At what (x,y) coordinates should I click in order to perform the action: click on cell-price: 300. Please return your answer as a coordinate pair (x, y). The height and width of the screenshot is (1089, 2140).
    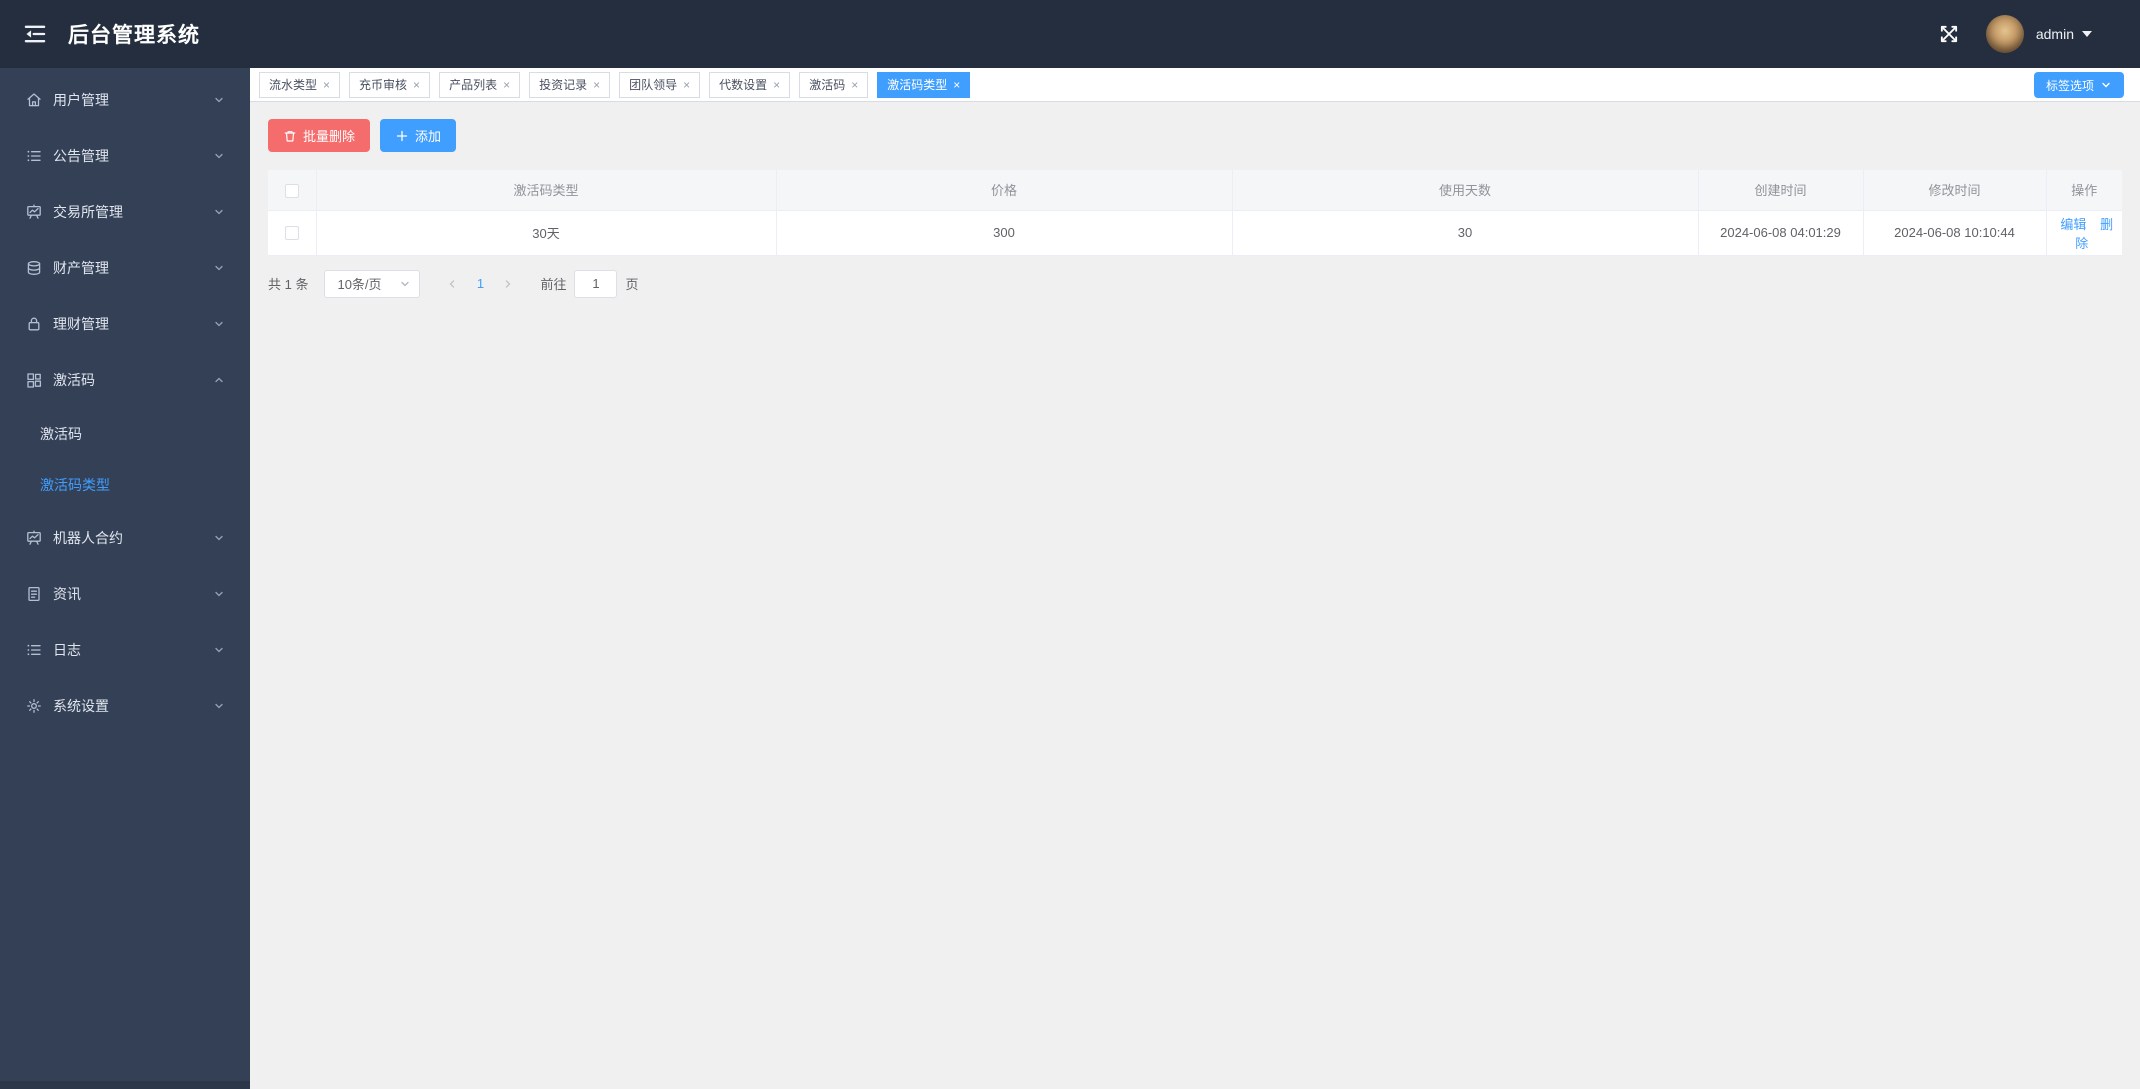
    Looking at the image, I should click on (1004, 233).